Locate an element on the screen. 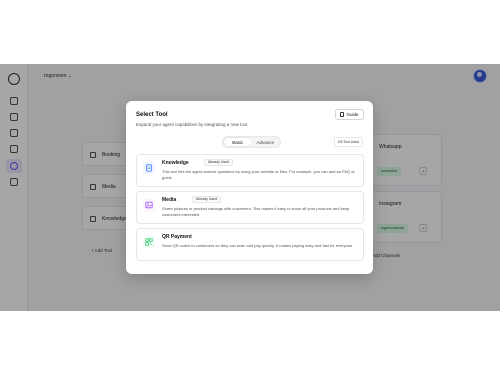 The width and height of the screenshot is (500, 375). modal-title: Select Tool is located at coordinates (152, 115).